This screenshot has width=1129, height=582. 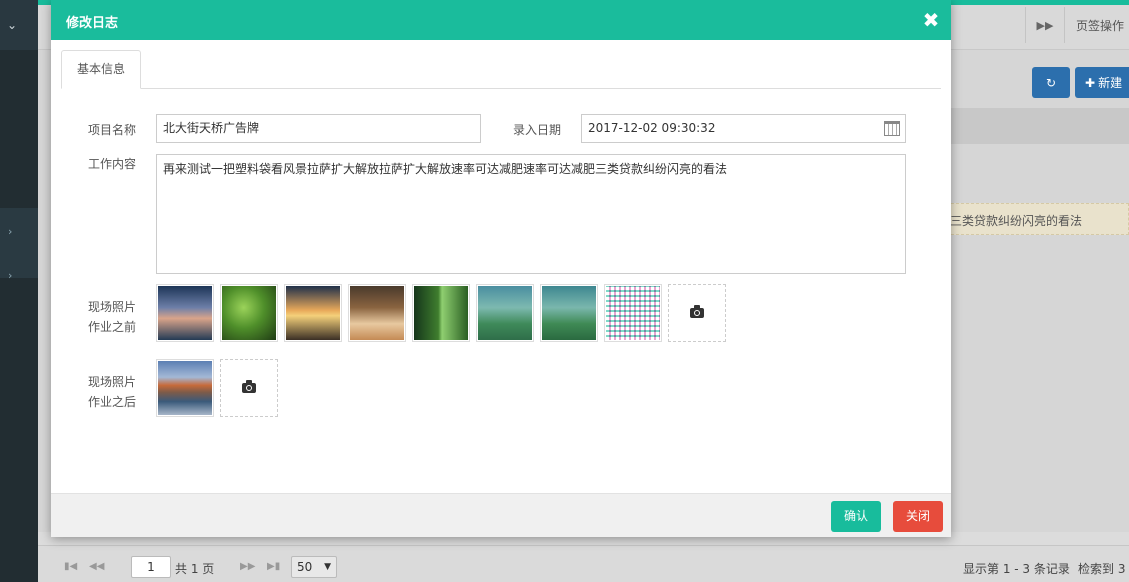 I want to click on tab-basic-info: 基本信息, so click(x=101, y=69).